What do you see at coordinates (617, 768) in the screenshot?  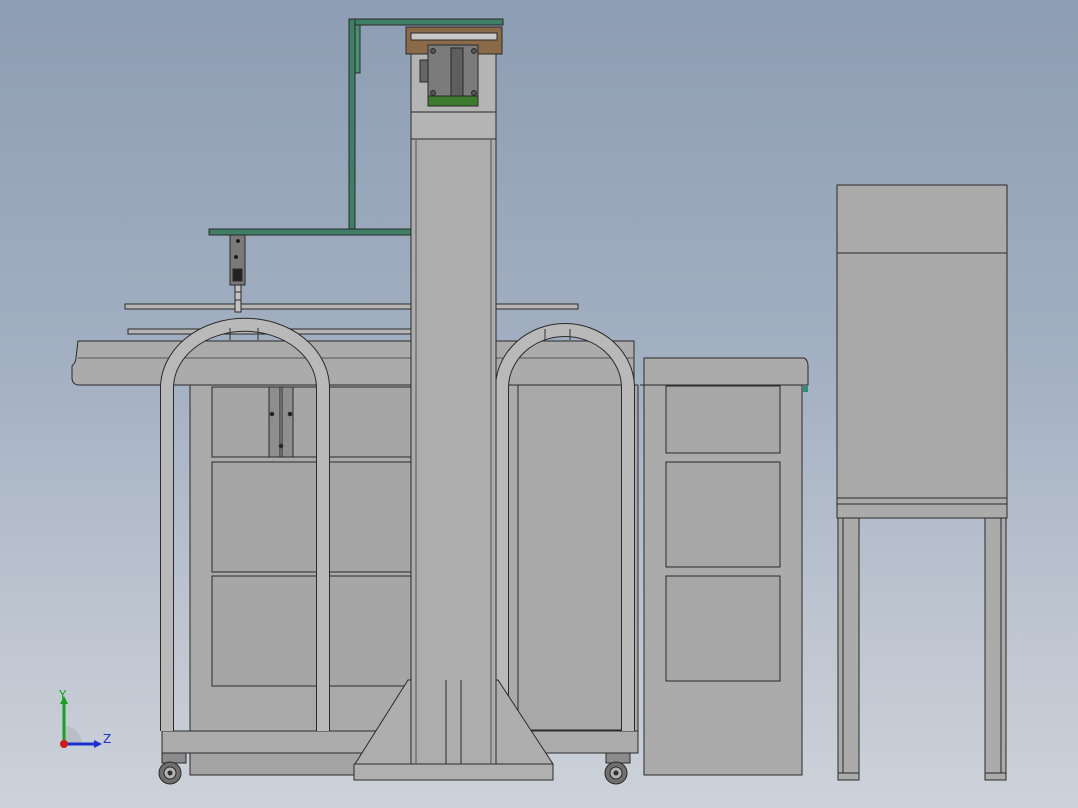 I see `caster-right` at bounding box center [617, 768].